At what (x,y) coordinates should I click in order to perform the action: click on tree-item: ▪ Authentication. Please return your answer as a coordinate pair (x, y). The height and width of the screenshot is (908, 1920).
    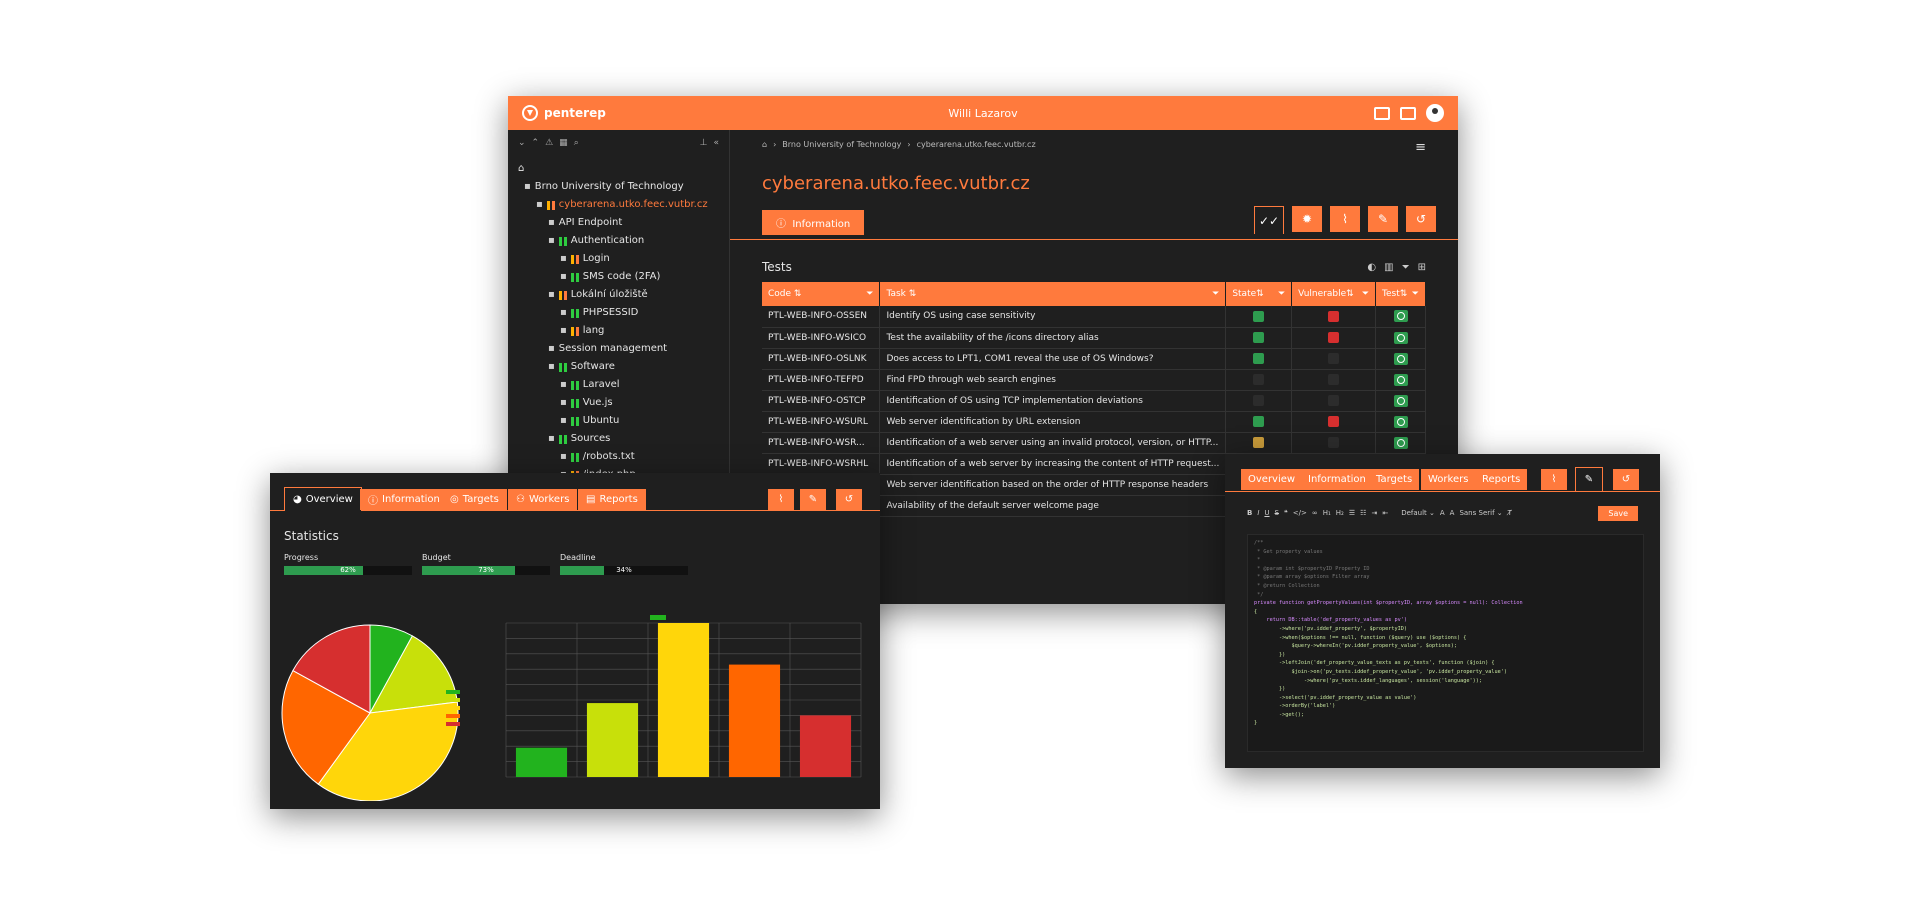
    Looking at the image, I should click on (618, 241).